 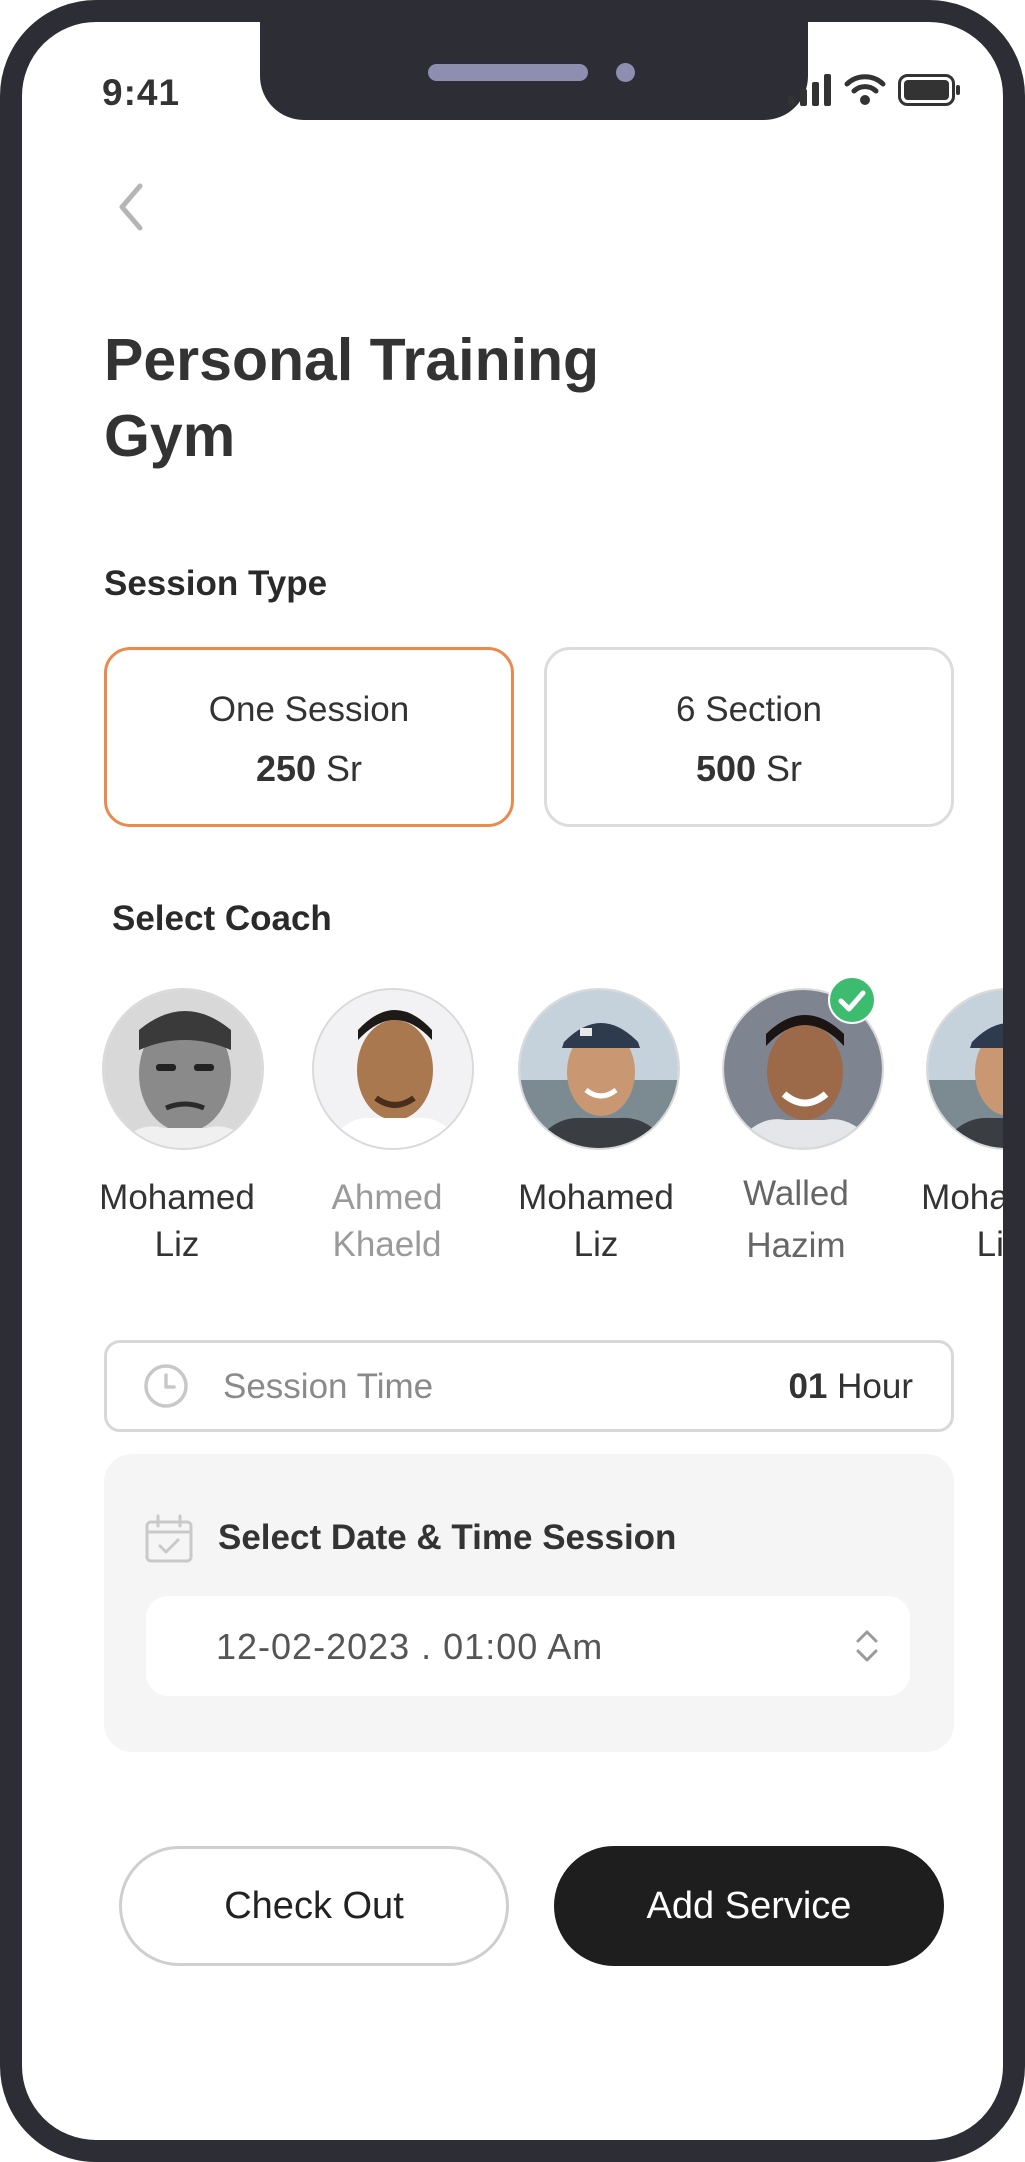 What do you see at coordinates (454, 398) in the screenshot?
I see `page-title: Personal Training Gym` at bounding box center [454, 398].